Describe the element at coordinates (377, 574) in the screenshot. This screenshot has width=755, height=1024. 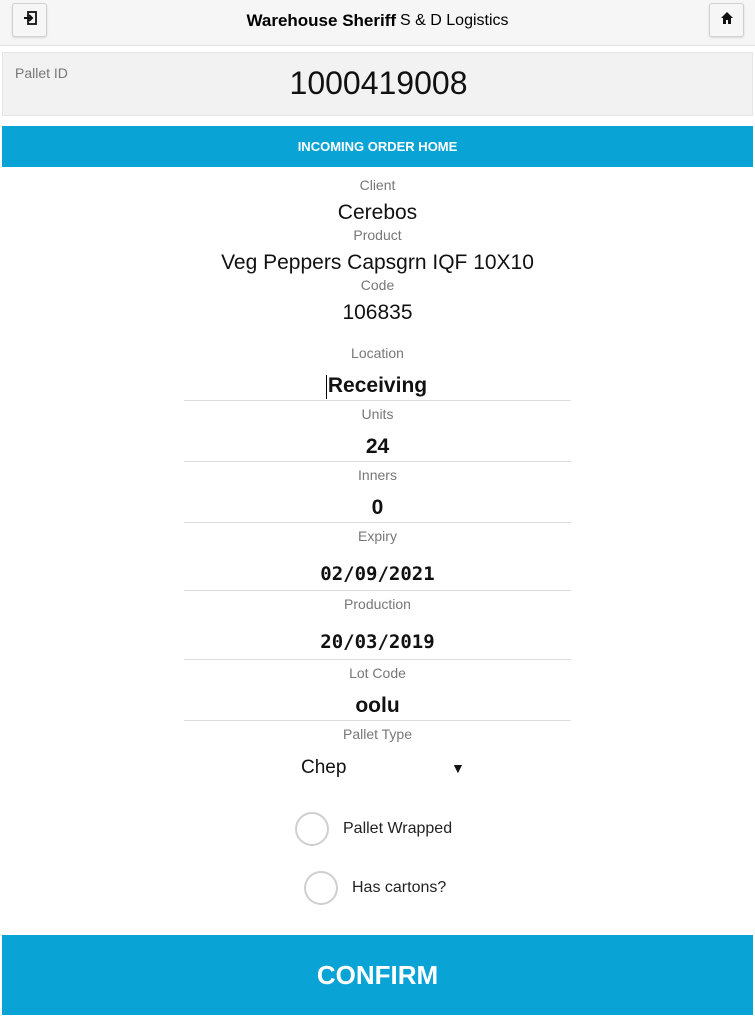
I see `expiry-input: 02/09/2021` at that location.